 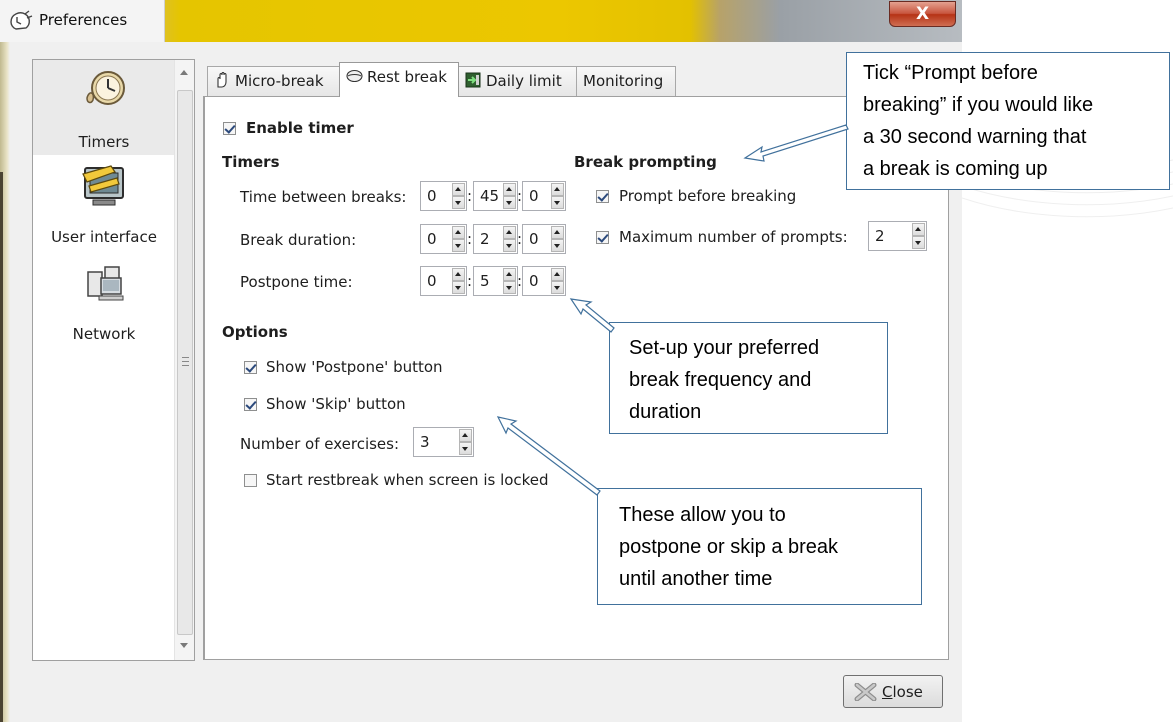 I want to click on scrollbar-thumb, so click(x=185, y=362).